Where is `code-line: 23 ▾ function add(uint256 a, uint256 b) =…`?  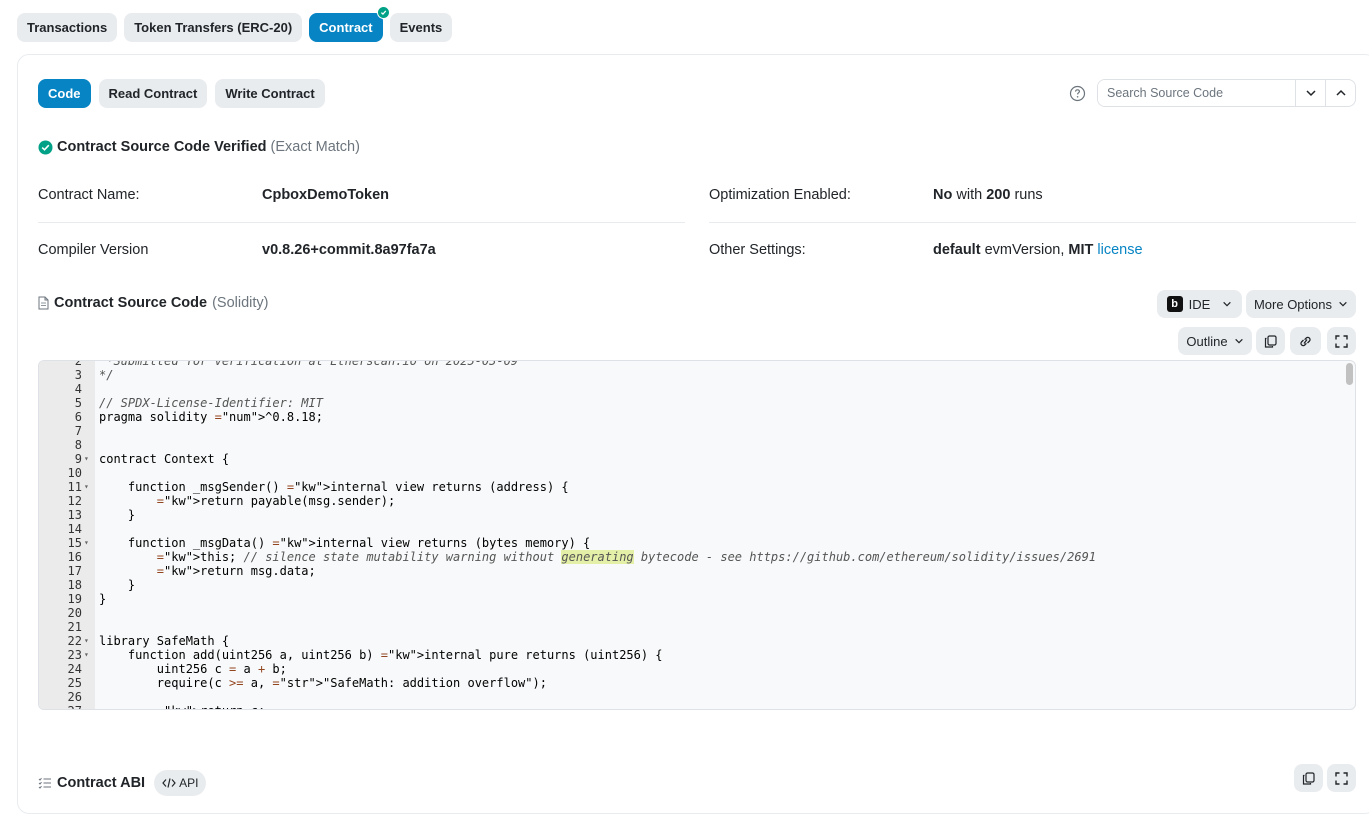 code-line: 23 ▾ function add(uint256 a, uint256 b) =… is located at coordinates (697, 655).